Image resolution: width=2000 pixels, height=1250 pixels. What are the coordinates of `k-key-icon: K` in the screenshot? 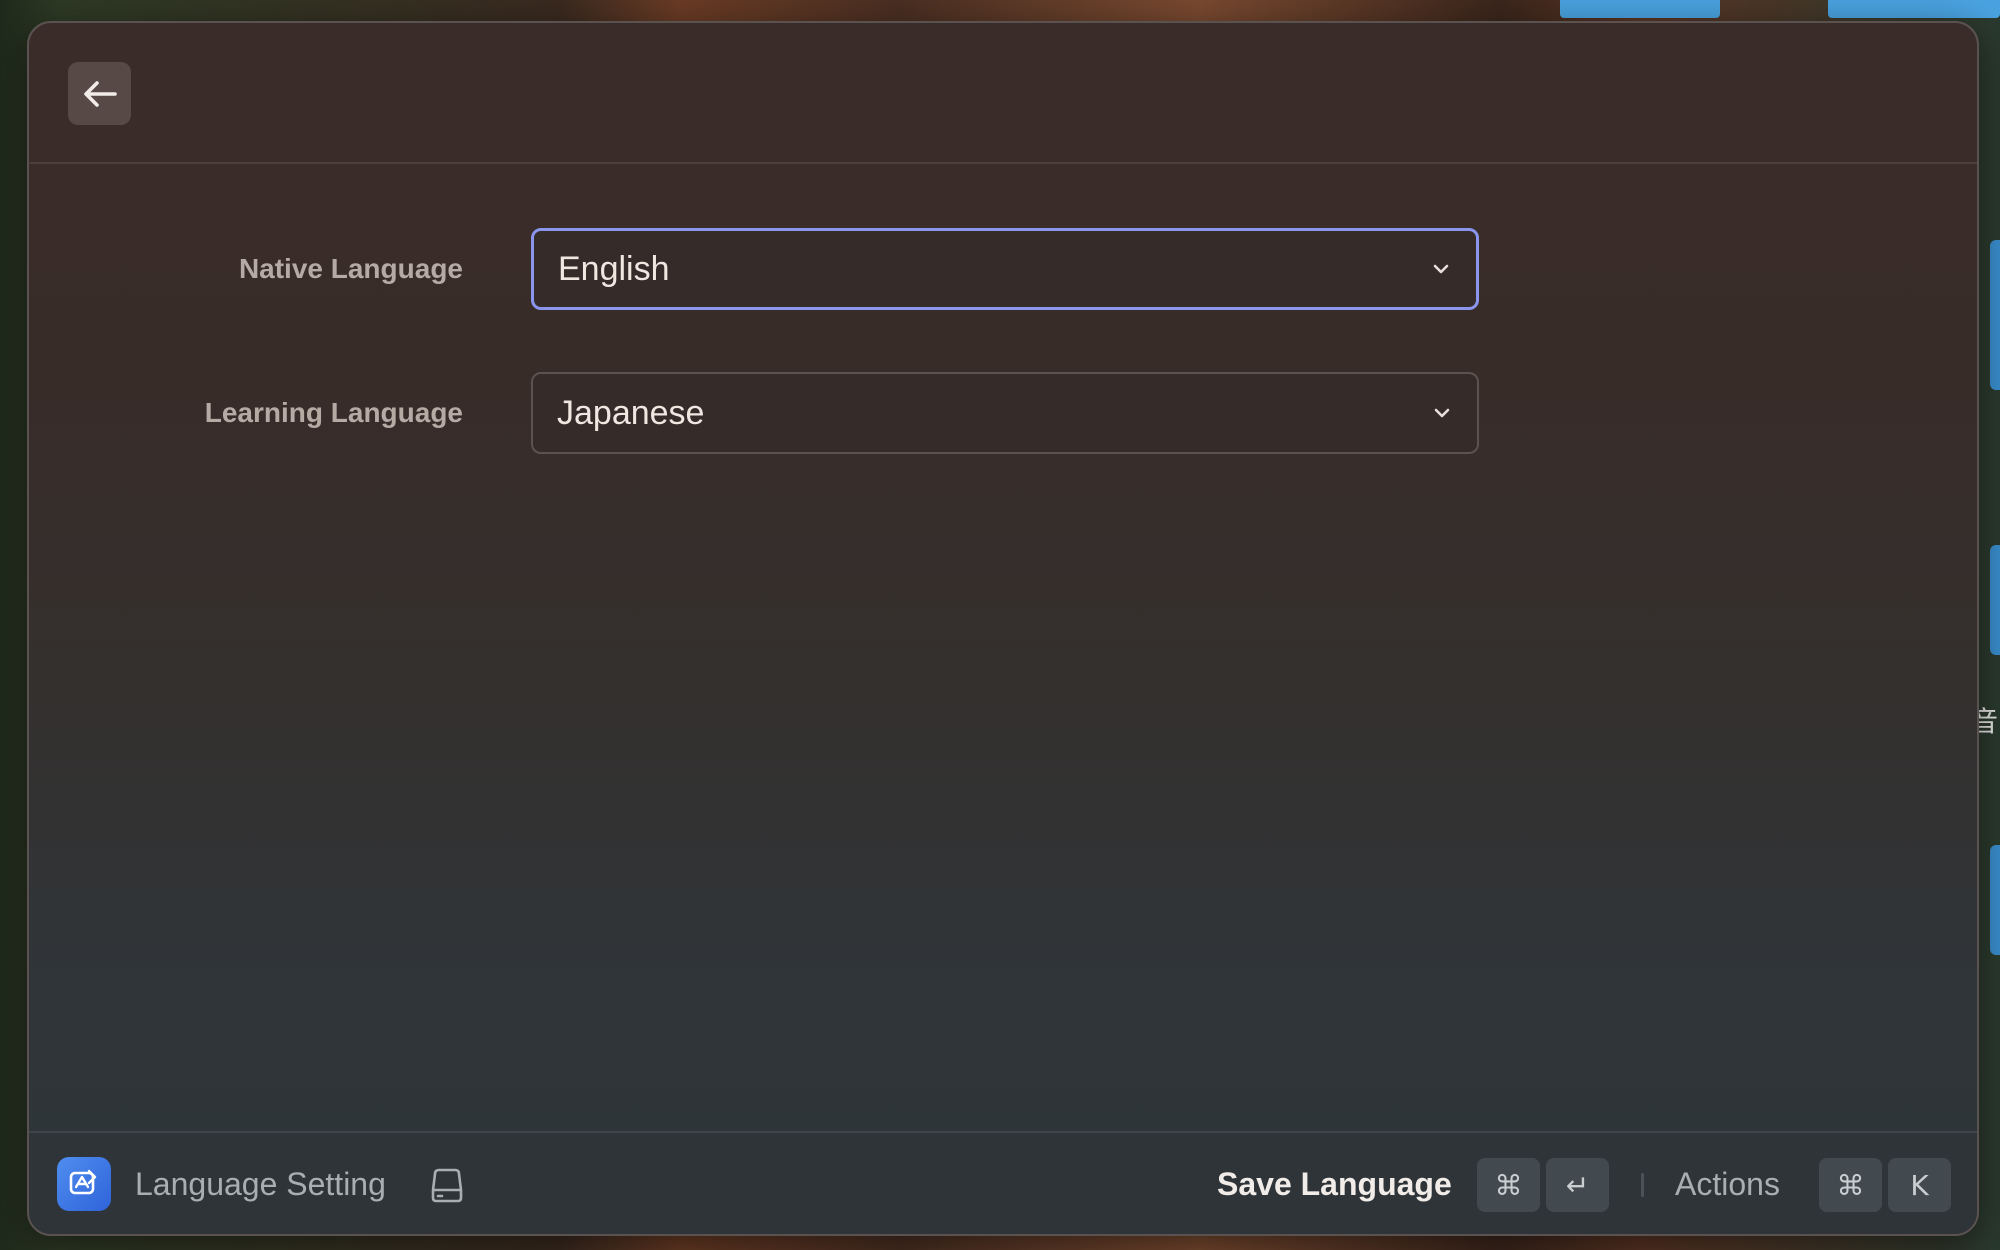 It's located at (1919, 1185).